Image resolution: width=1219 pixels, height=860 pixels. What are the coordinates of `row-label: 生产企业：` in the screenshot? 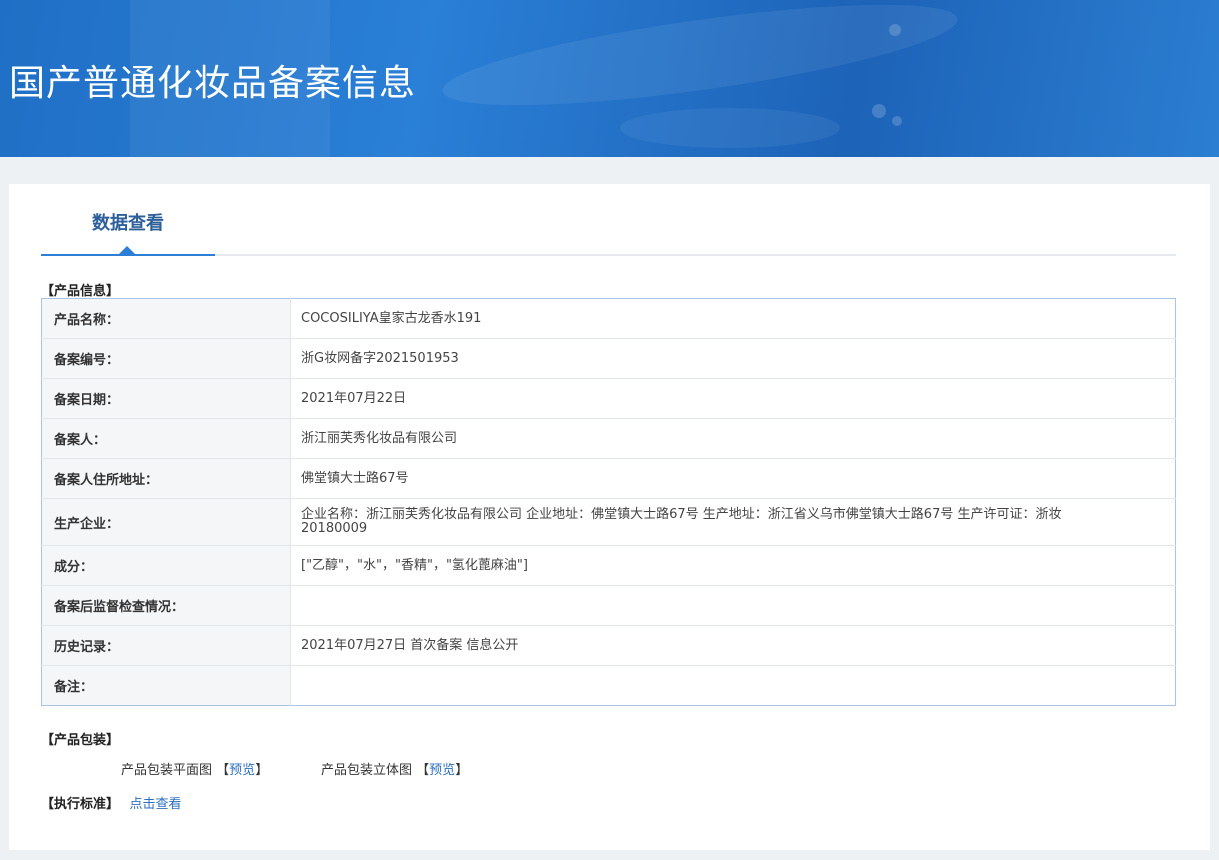 It's located at (166, 522).